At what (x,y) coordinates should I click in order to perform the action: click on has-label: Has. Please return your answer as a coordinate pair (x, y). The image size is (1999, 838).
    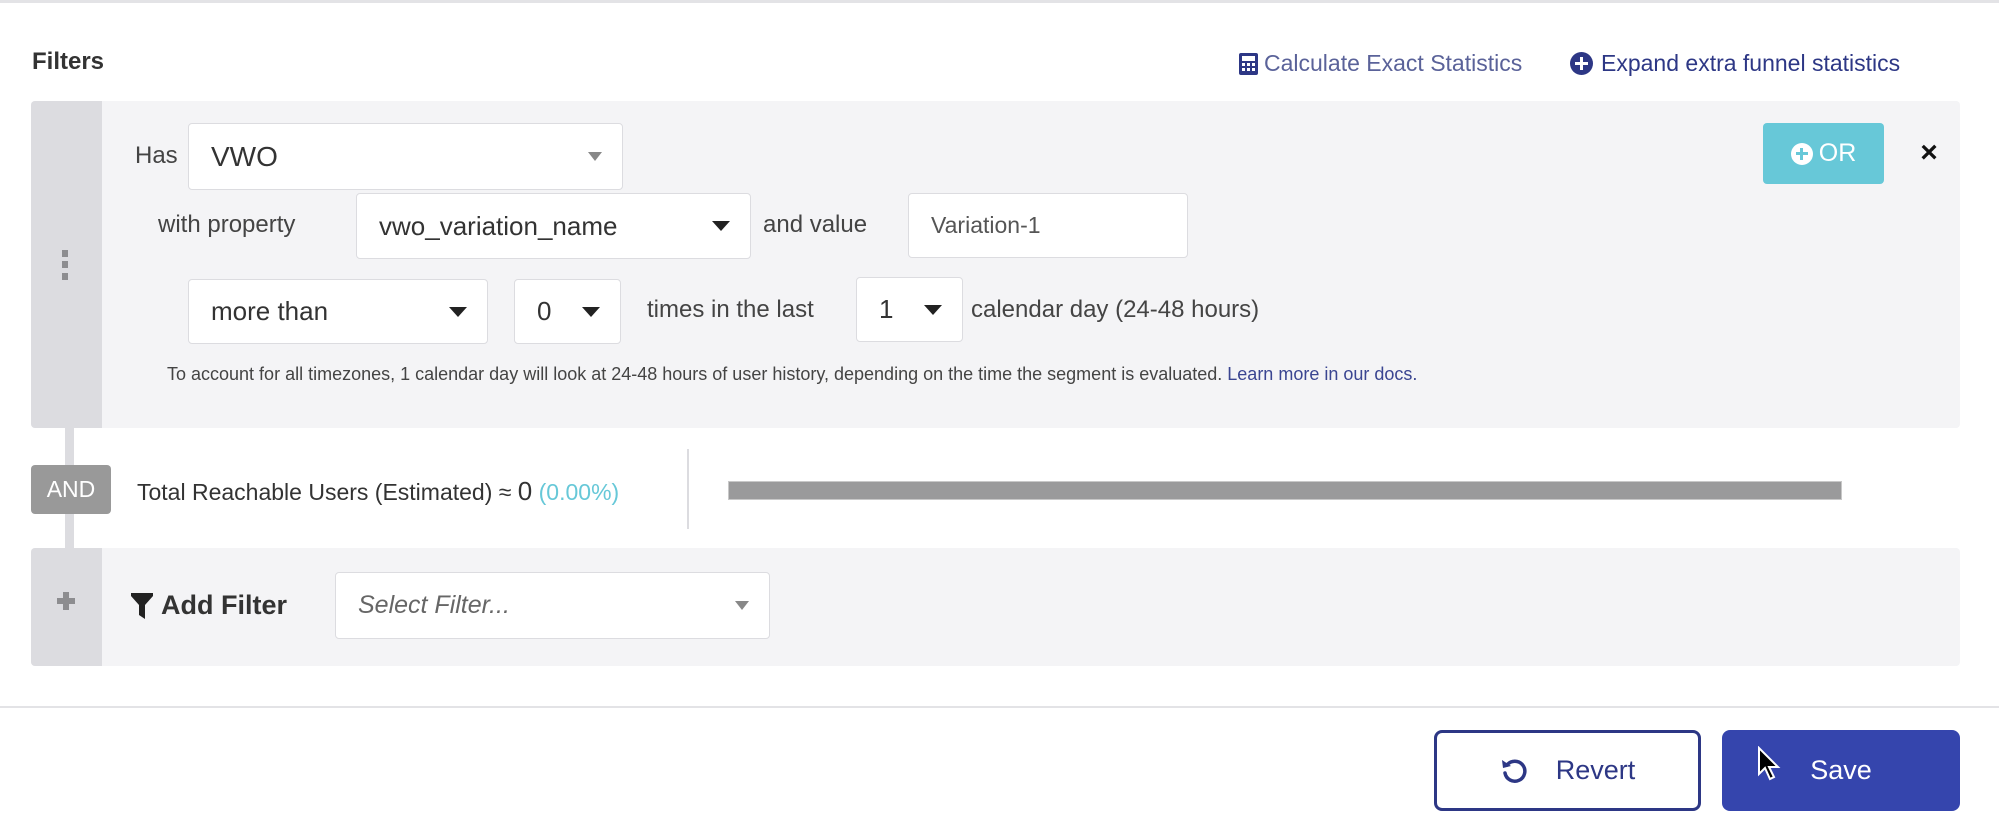
    Looking at the image, I should click on (156, 155).